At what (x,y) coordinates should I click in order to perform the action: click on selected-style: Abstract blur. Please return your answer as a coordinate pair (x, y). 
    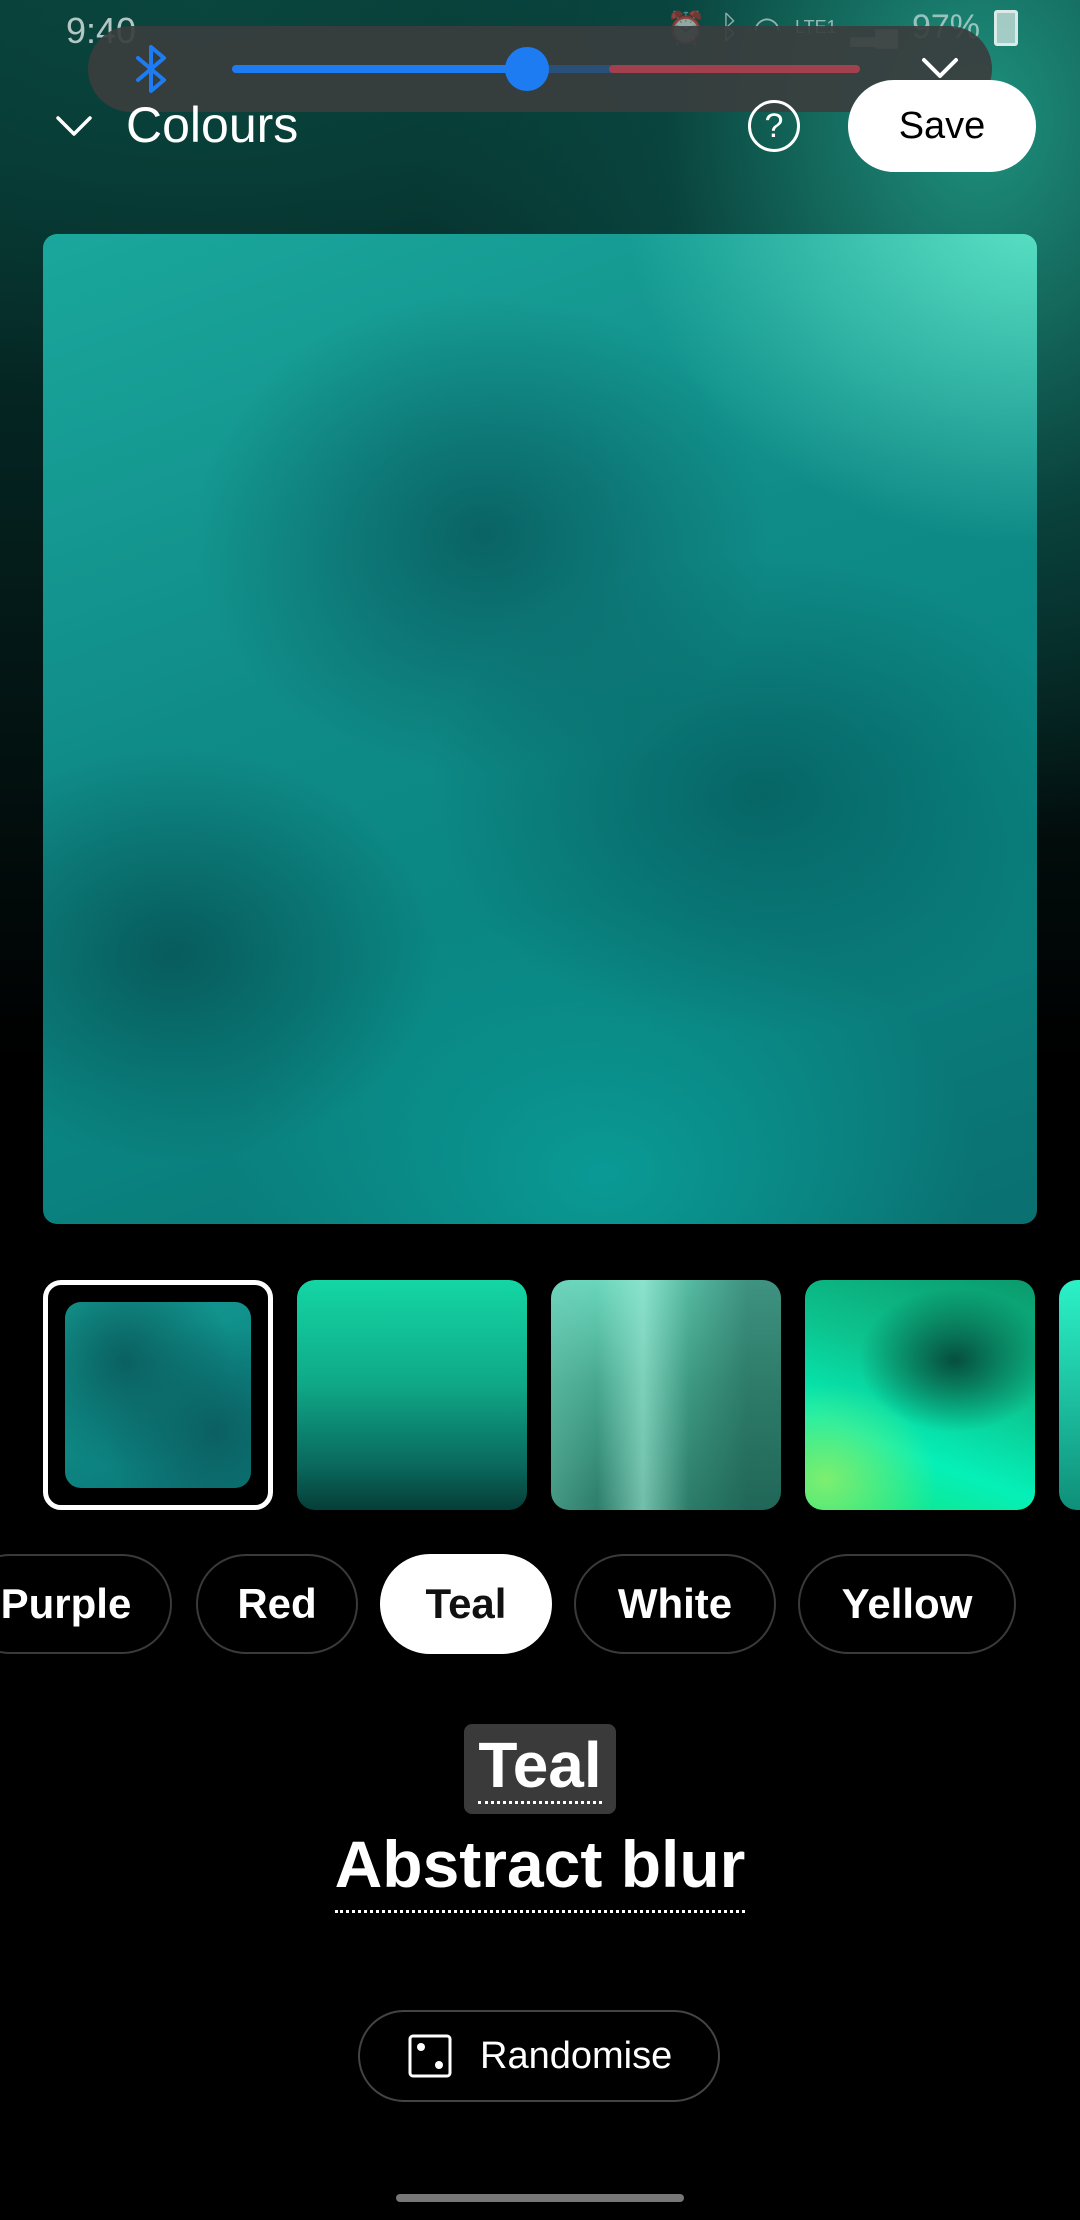
    Looking at the image, I should click on (540, 1869).